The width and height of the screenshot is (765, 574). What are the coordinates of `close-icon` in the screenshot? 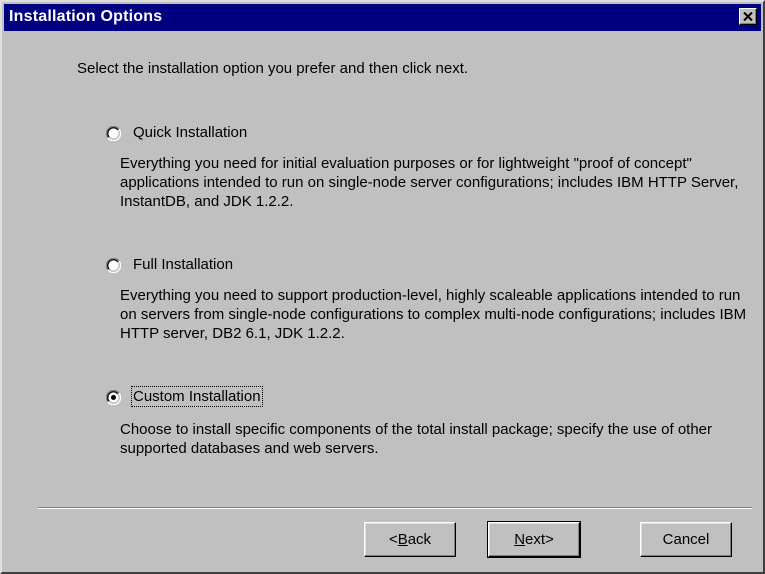 It's located at (748, 16).